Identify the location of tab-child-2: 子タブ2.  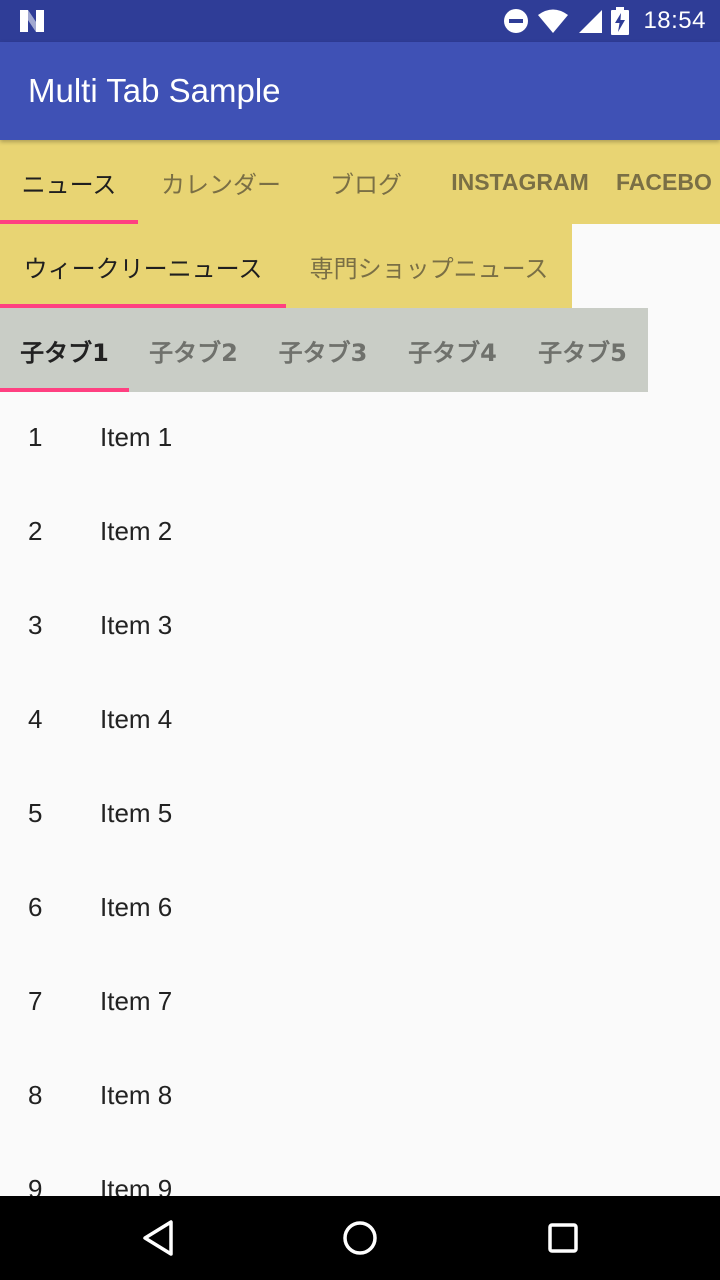
(193, 350).